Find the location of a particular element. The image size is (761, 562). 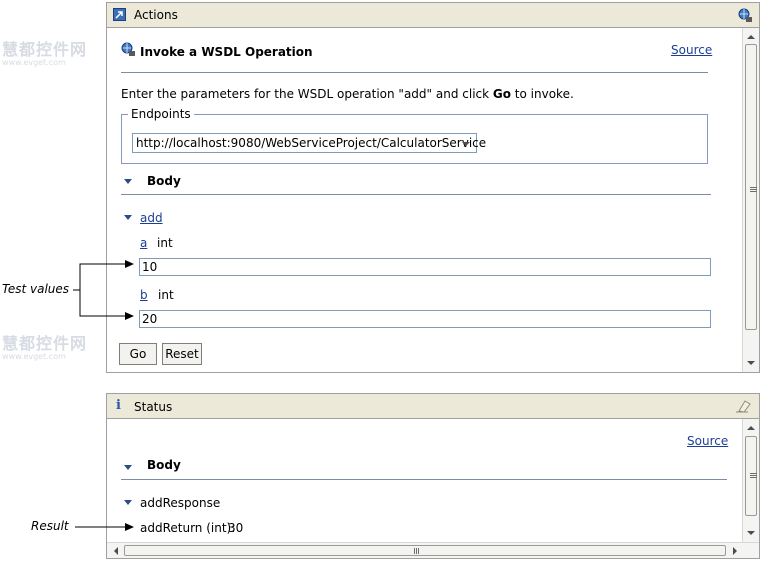

wsdl-operation-icon is located at coordinates (128, 49).